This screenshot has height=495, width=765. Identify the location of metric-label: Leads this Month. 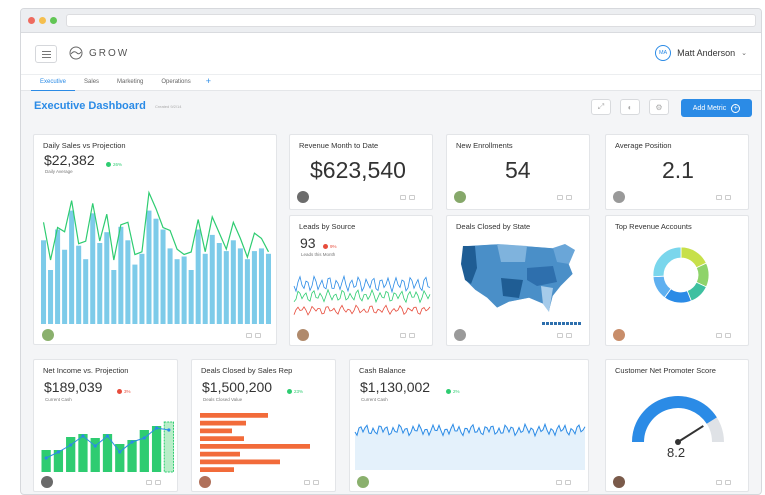
(318, 254).